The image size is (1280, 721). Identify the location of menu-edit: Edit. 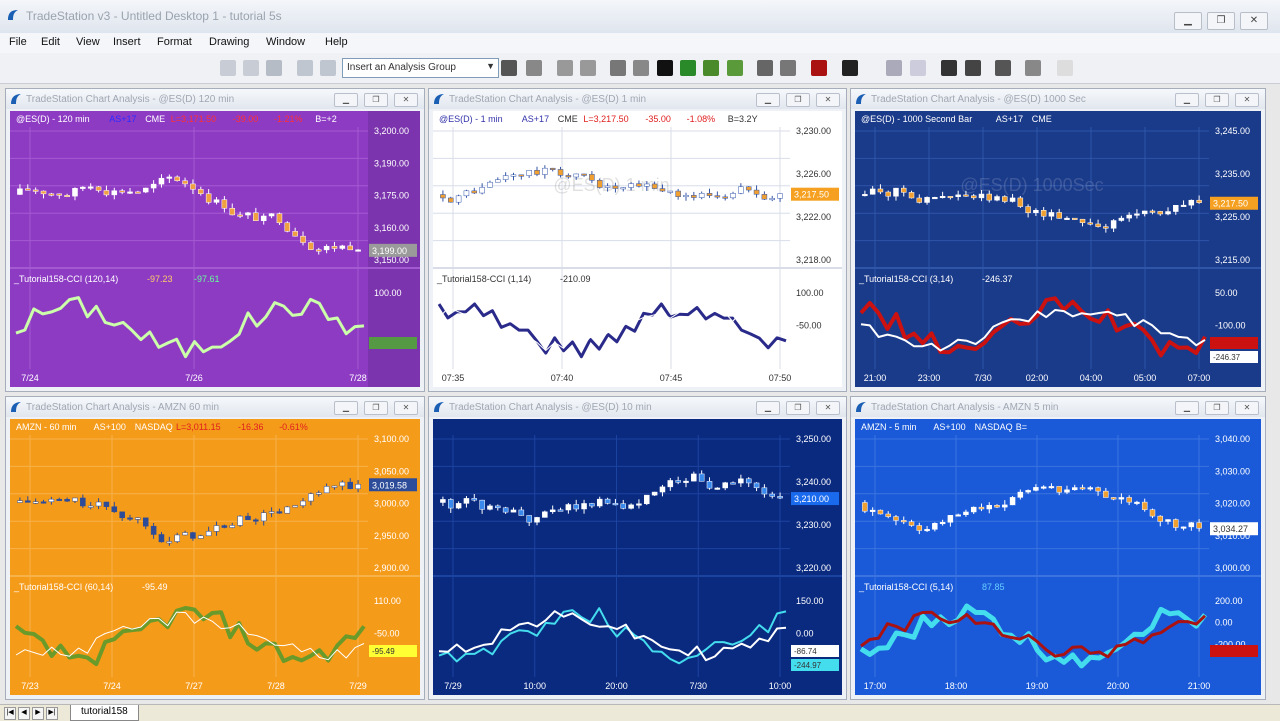
(50, 42).